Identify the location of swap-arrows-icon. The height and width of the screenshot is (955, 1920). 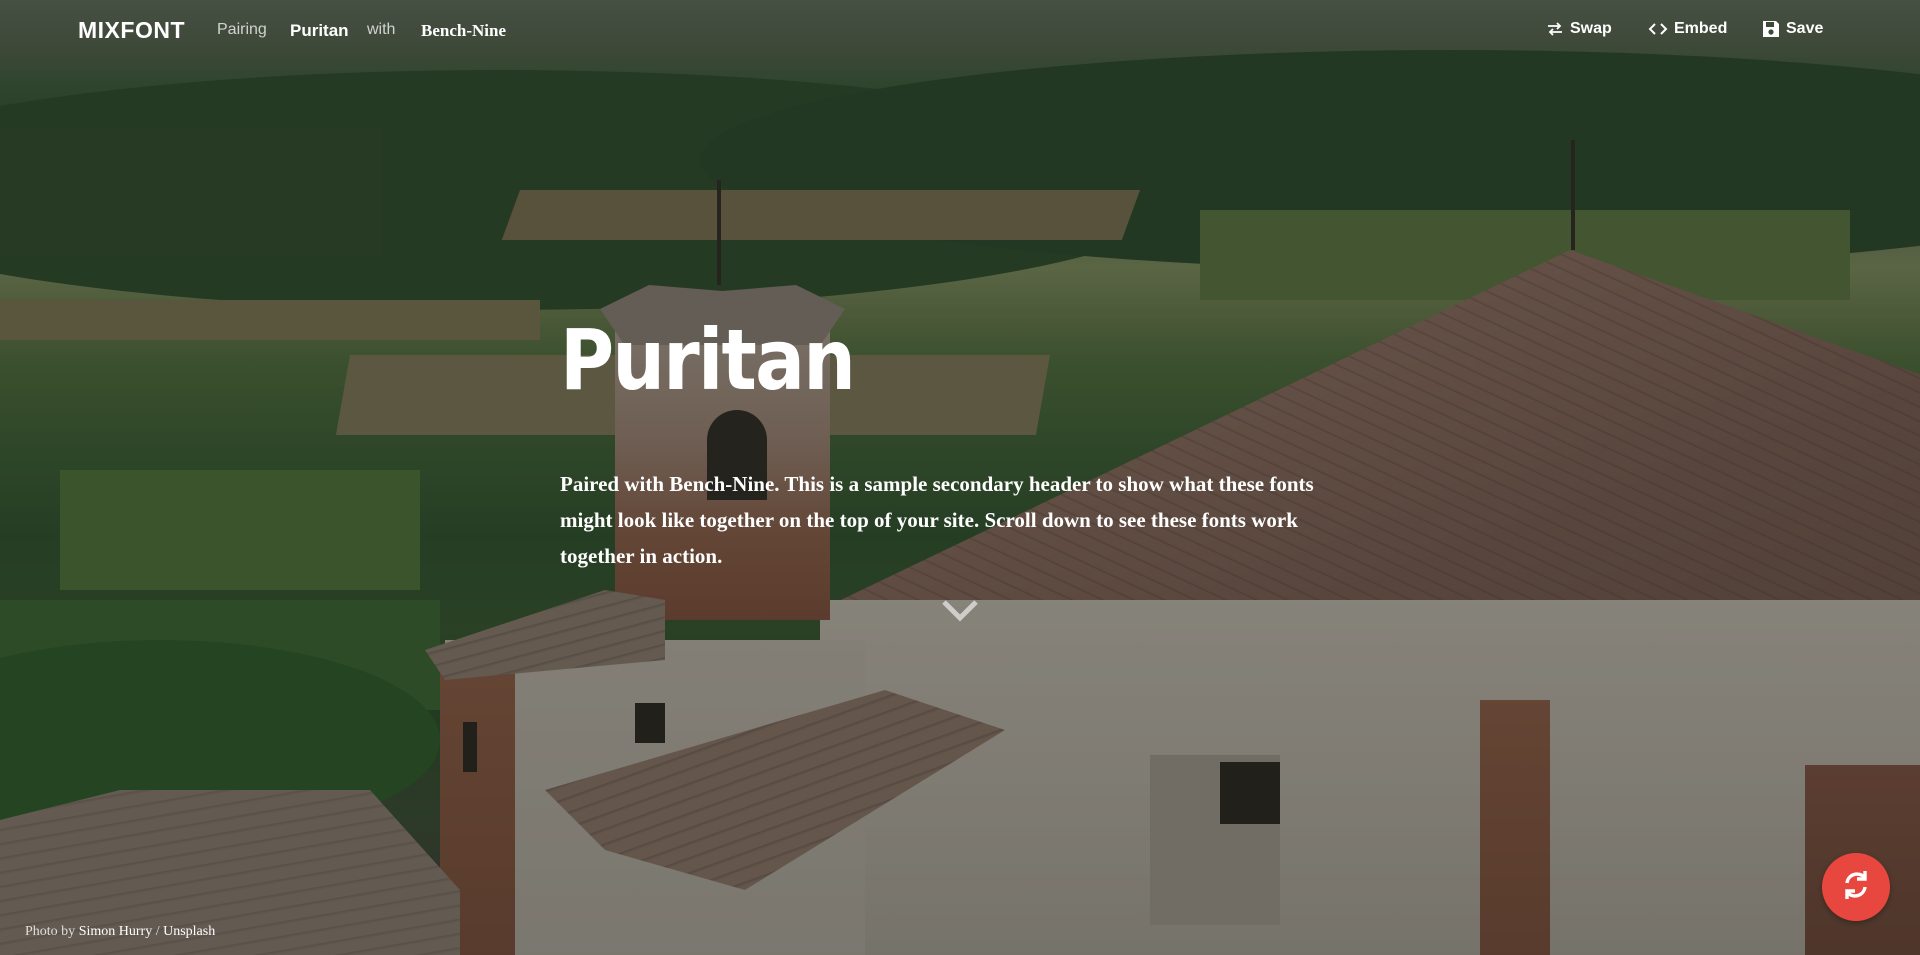
(1555, 29).